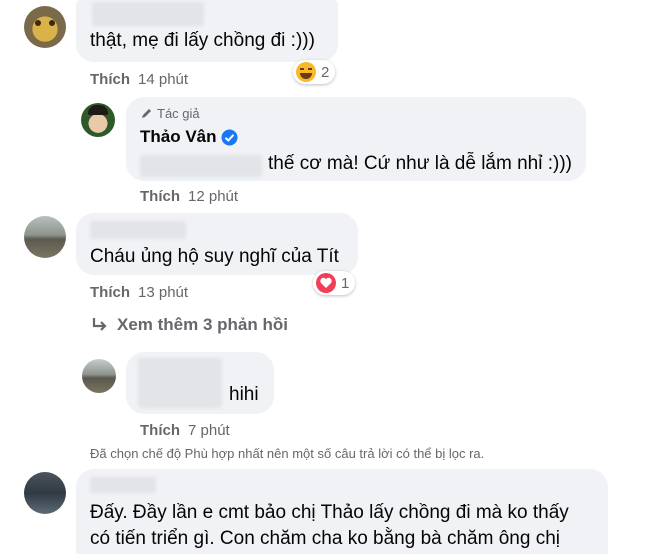 The width and height of the screenshot is (660, 554). Describe the element at coordinates (306, 72) in the screenshot. I see `haha-emoji-icon` at that location.